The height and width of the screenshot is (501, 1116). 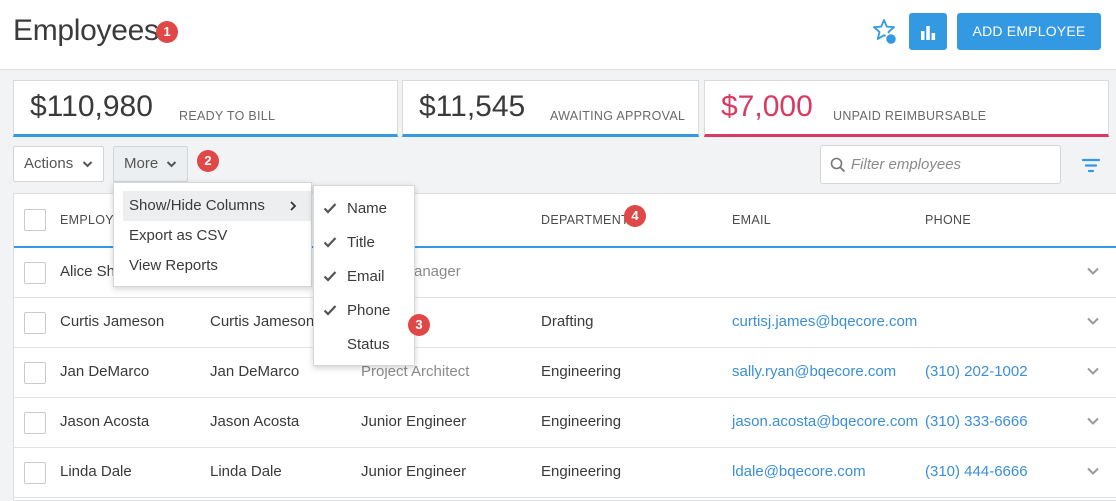 I want to click on callout-badge-2: 2, so click(x=208, y=161).